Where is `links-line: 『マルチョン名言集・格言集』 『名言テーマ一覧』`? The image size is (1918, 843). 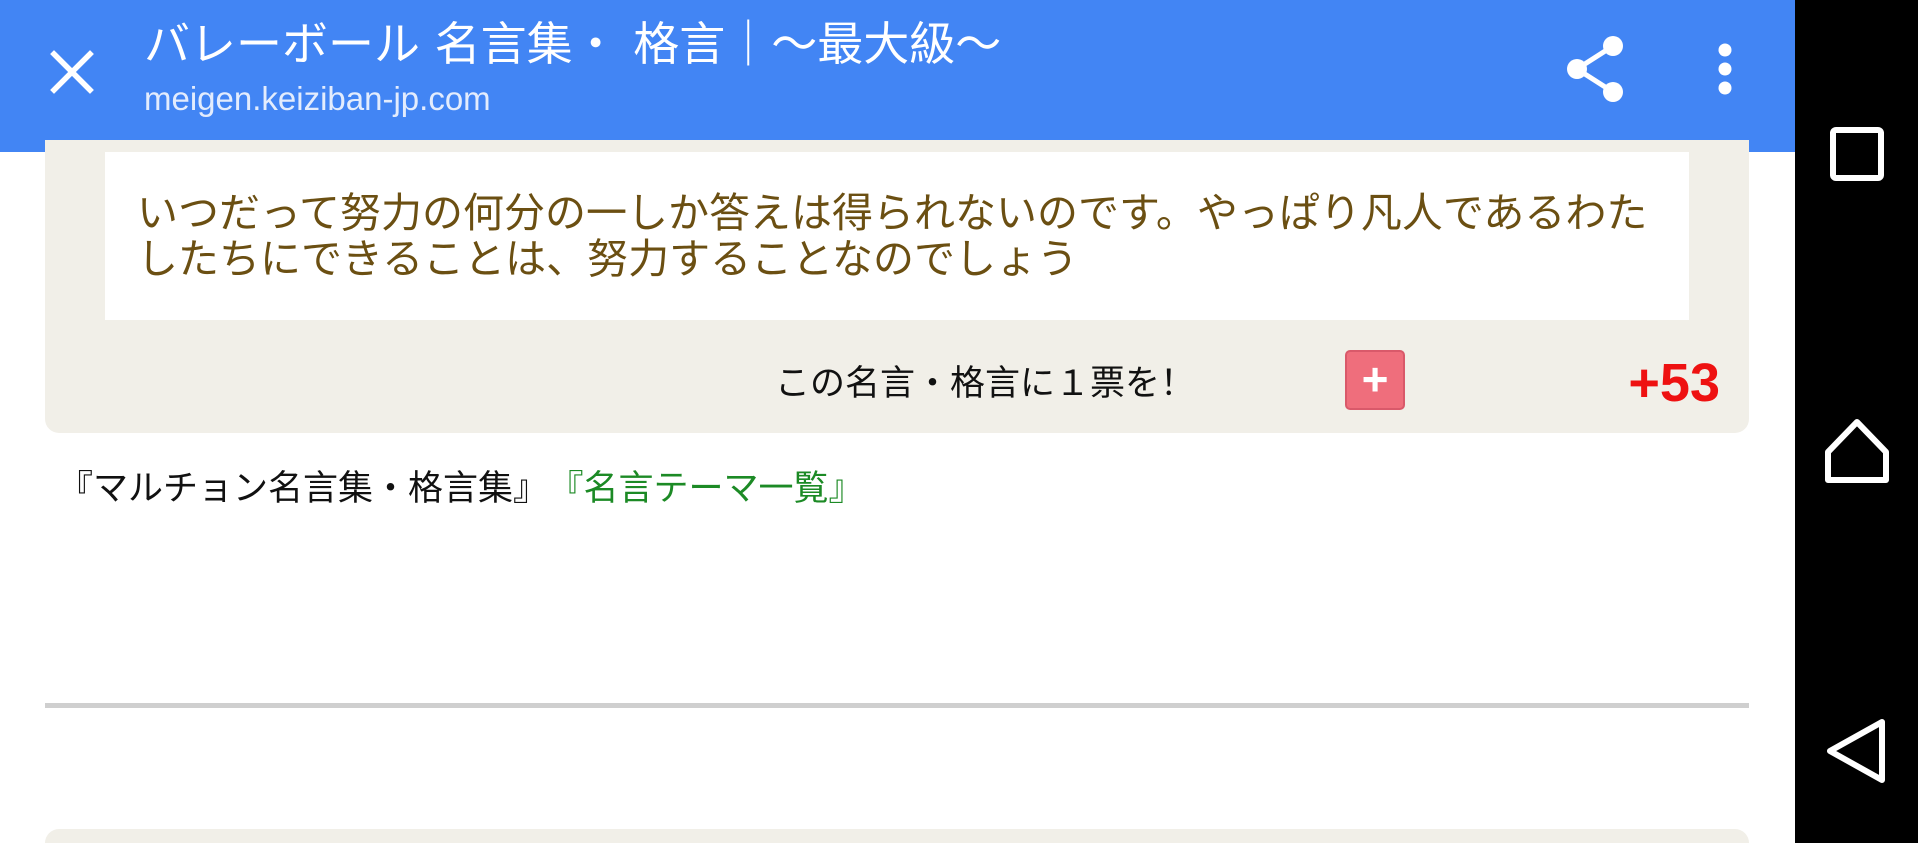 links-line: 『マルチョン名言集・格言集』 『名言テーマ一覧』 is located at coordinates (461, 489).